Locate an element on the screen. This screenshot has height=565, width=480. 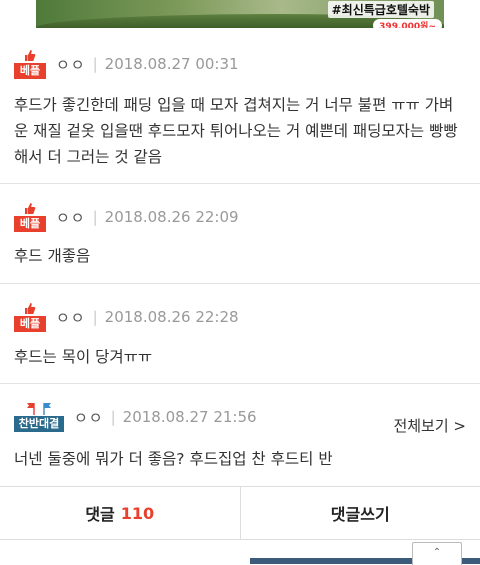
comment-text: 너넨 둘중에 뭐가 더 좋음? 후드집업 찬 후드티 반 is located at coordinates (240, 459).